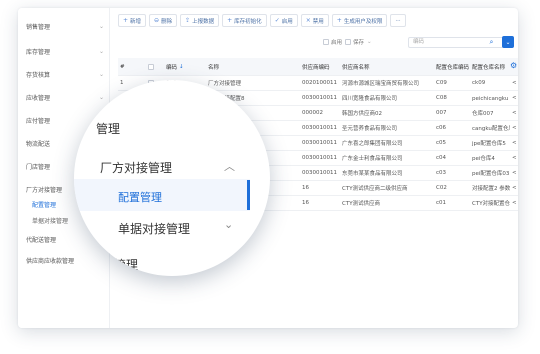  What do you see at coordinates (441, 203) in the screenshot?
I see `table-cell: c01` at bounding box center [441, 203].